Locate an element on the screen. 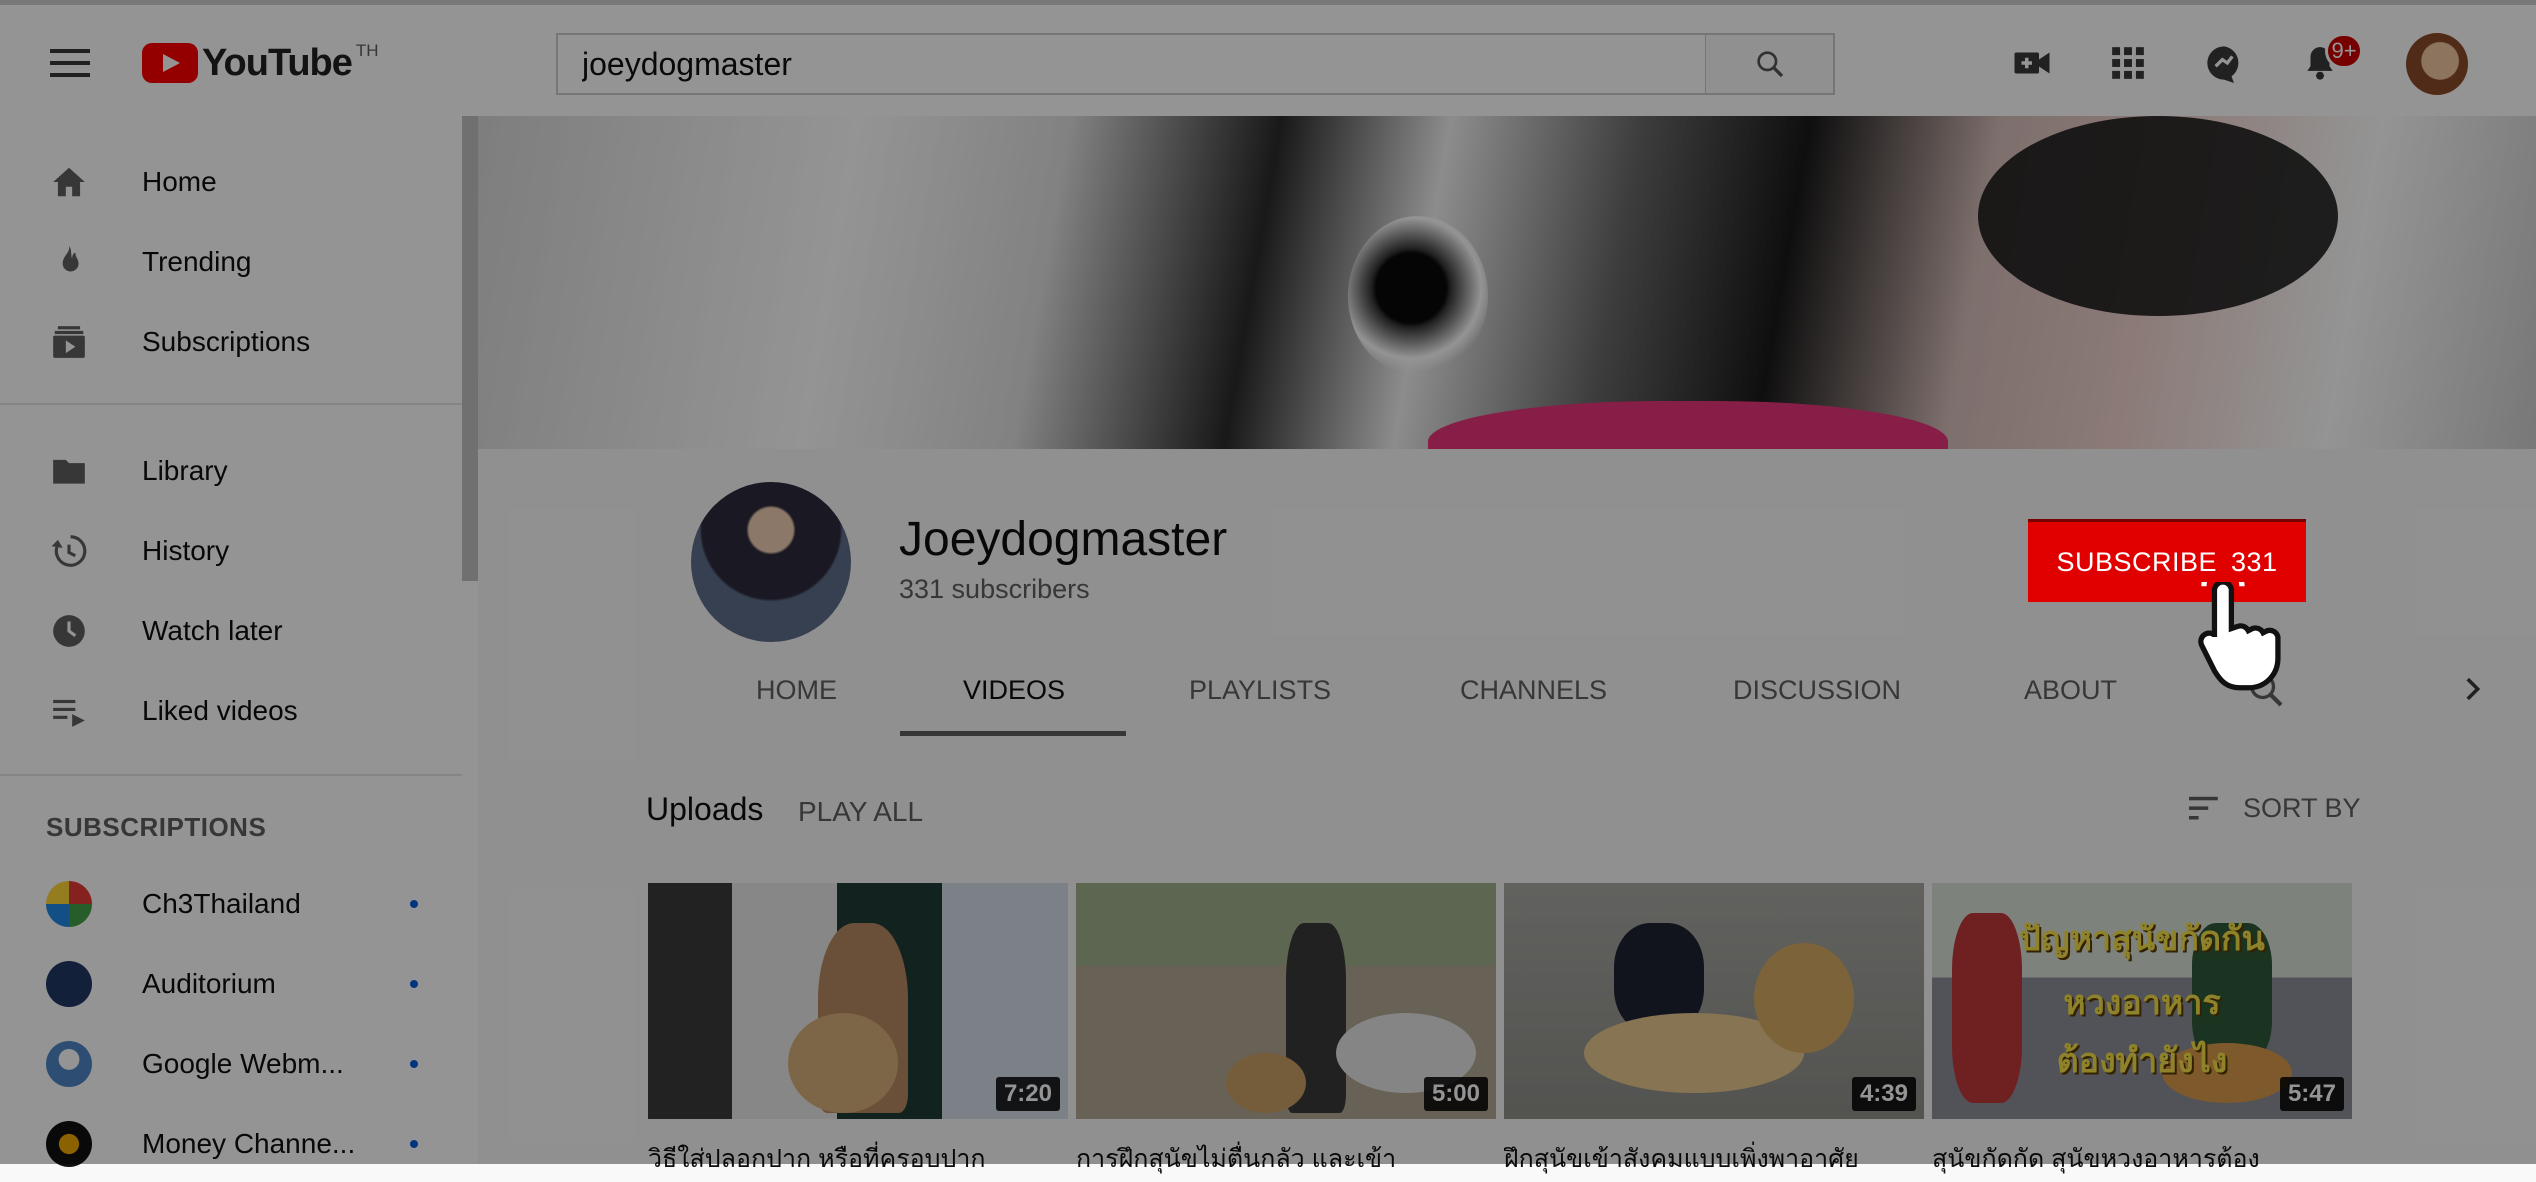  video-duration: 7:20 is located at coordinates (1027, 1094).